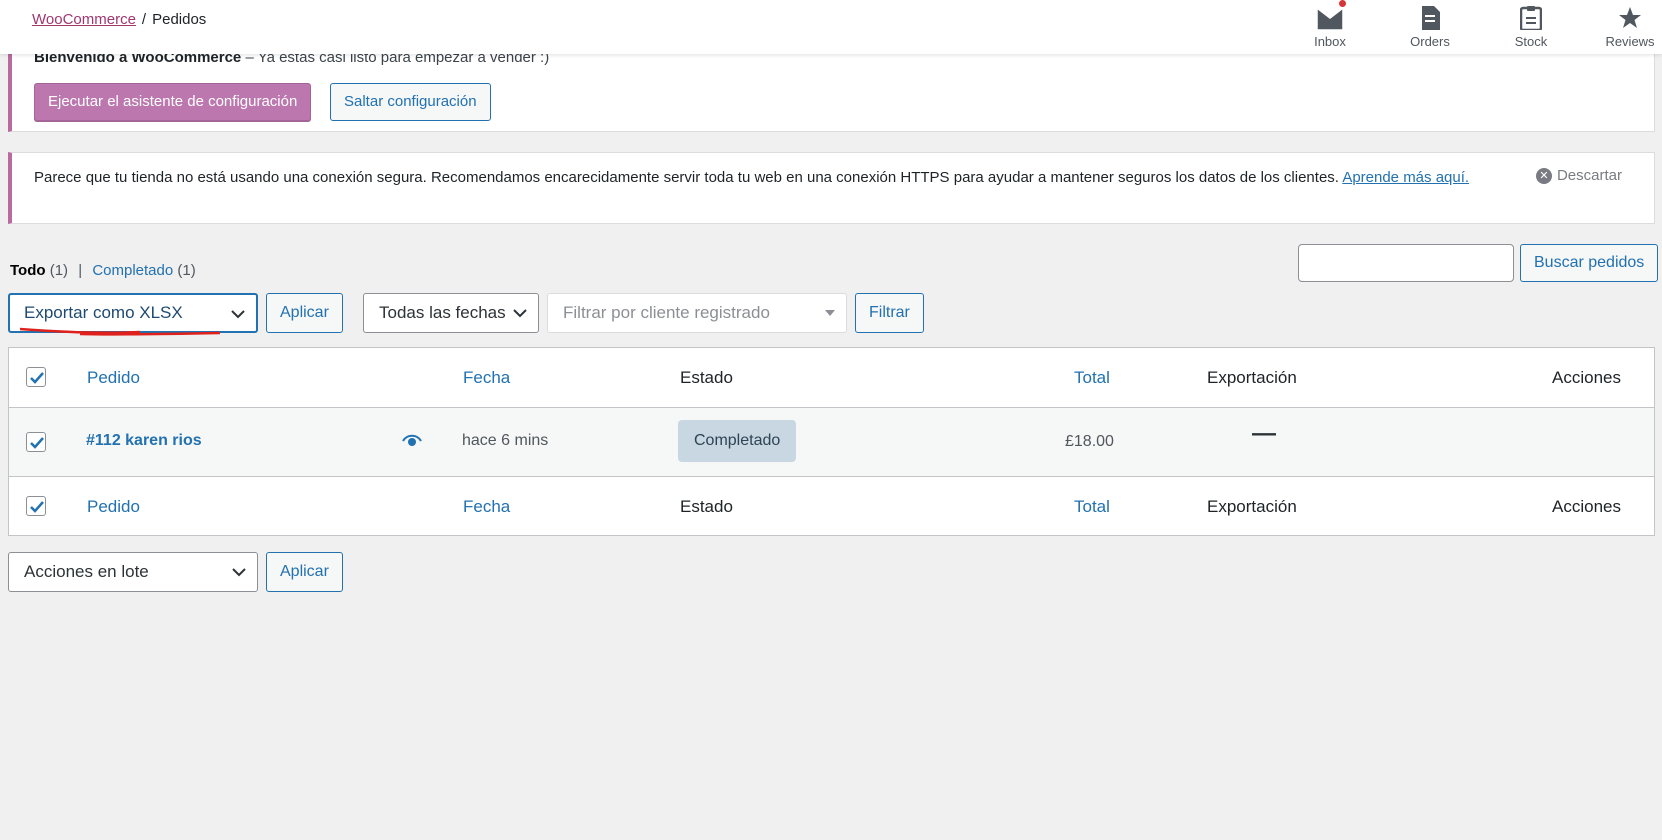 Image resolution: width=1662 pixels, height=840 pixels. I want to click on order-date: hace 6 mins, so click(505, 440).